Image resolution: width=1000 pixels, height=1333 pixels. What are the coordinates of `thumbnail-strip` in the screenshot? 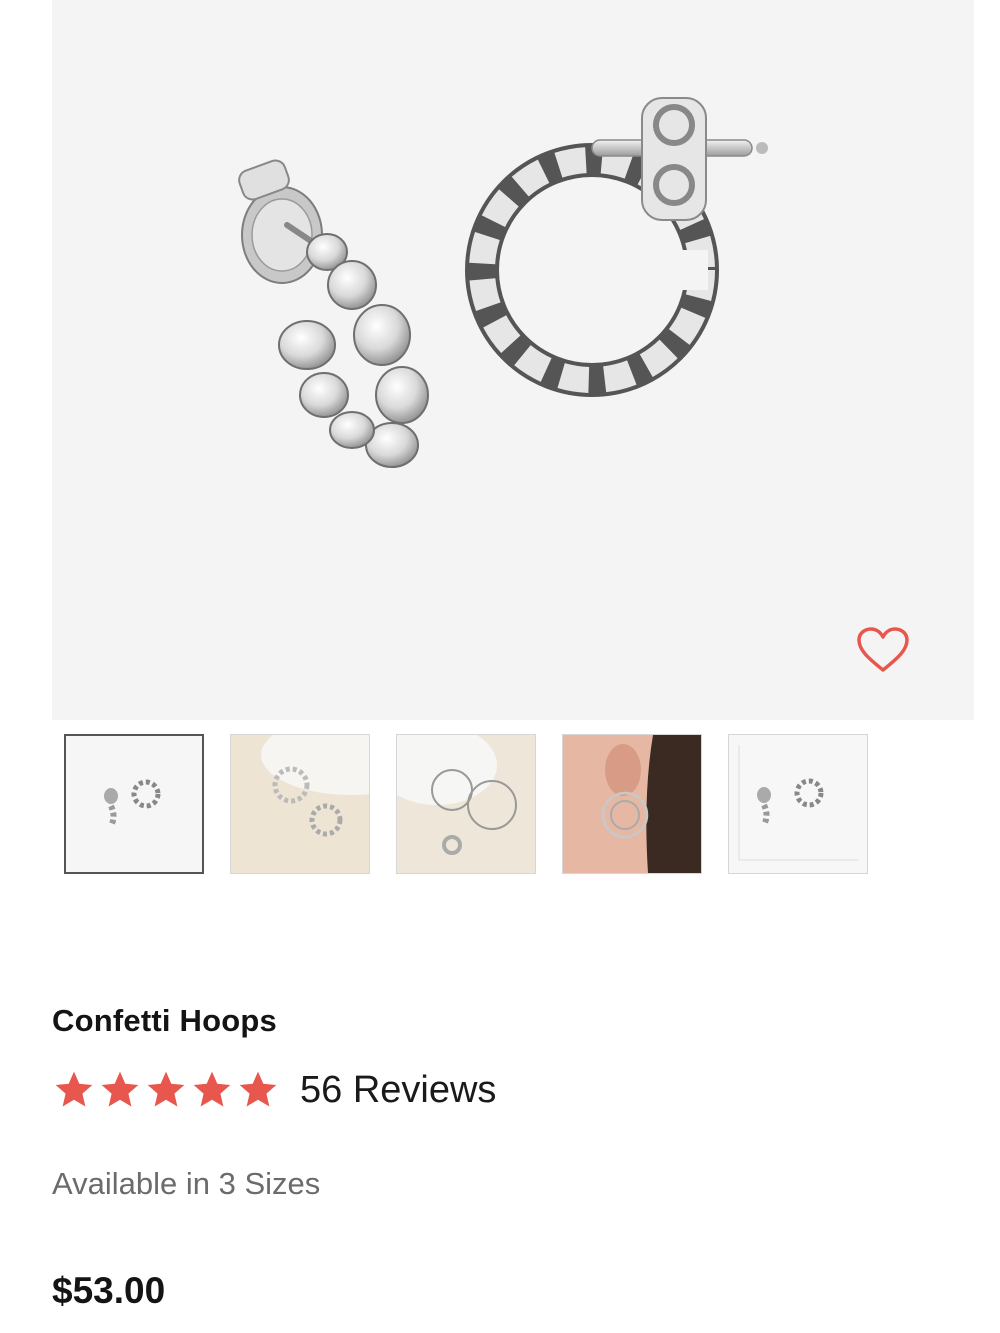 It's located at (466, 804).